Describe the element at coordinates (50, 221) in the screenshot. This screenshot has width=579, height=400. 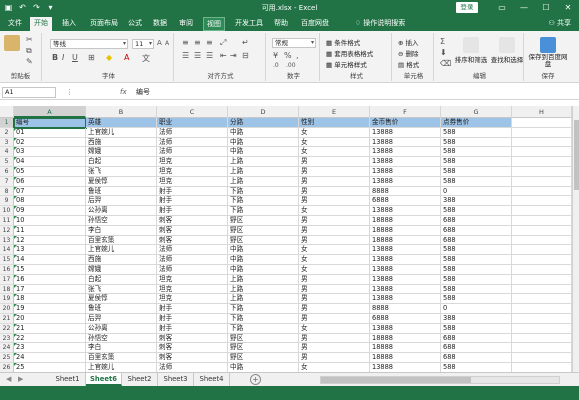
I see `table-cell: 10` at that location.